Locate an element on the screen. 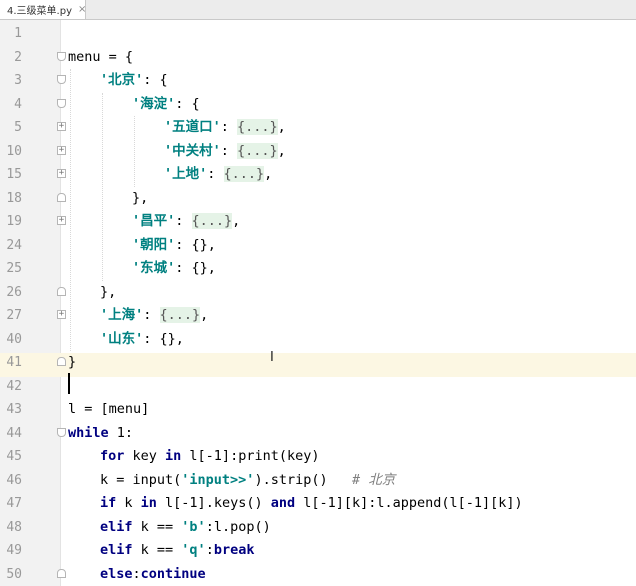 Image resolution: width=636 pixels, height=586 pixels. code-token: :l.pop() is located at coordinates (238, 526).